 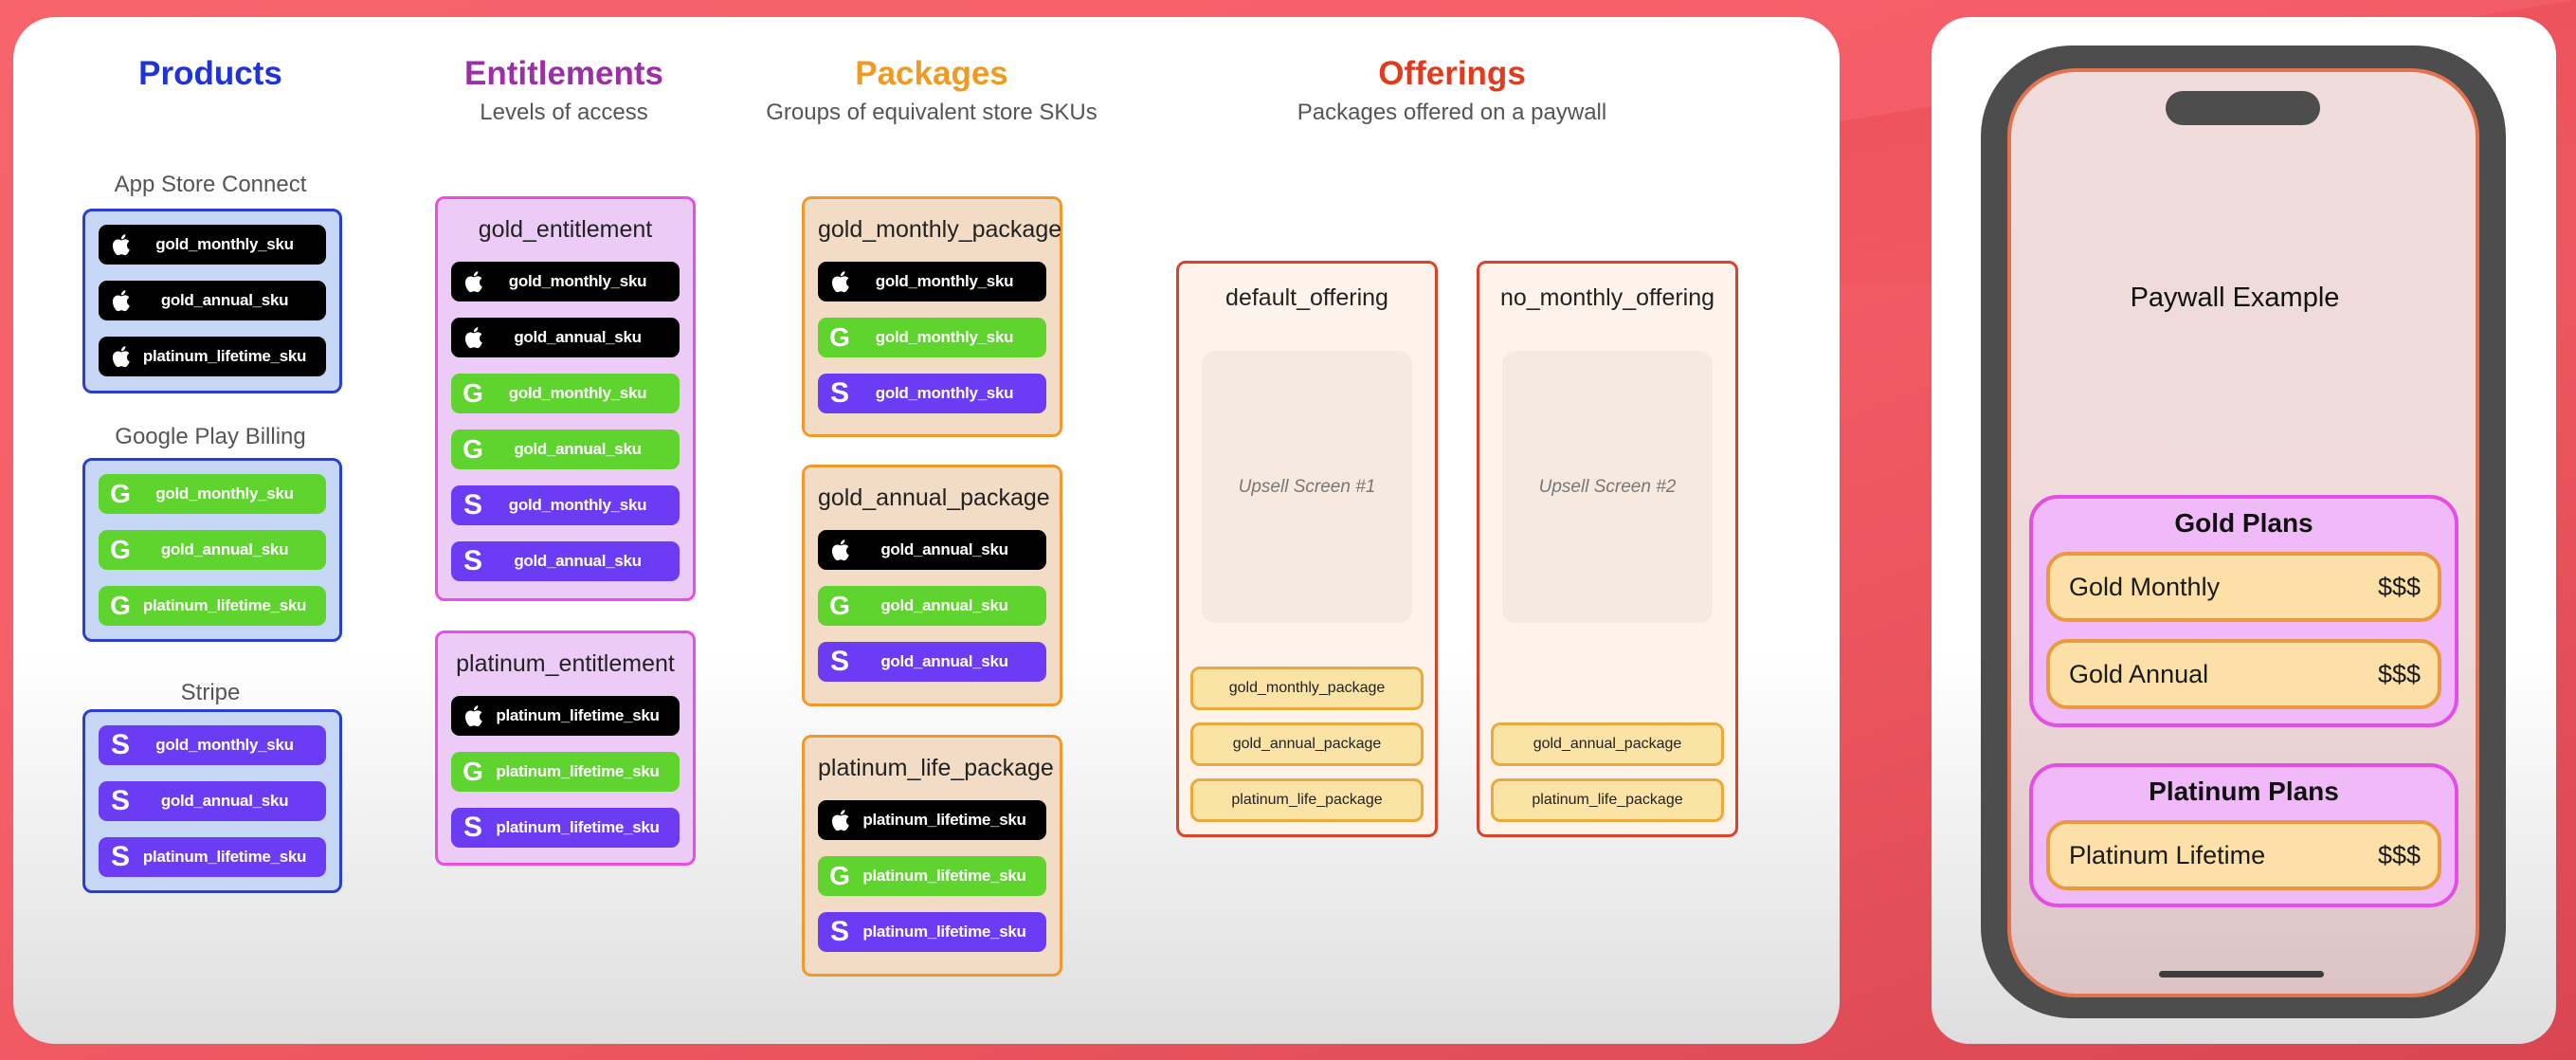 I want to click on plan-name: Gold Monthly, so click(x=2145, y=586).